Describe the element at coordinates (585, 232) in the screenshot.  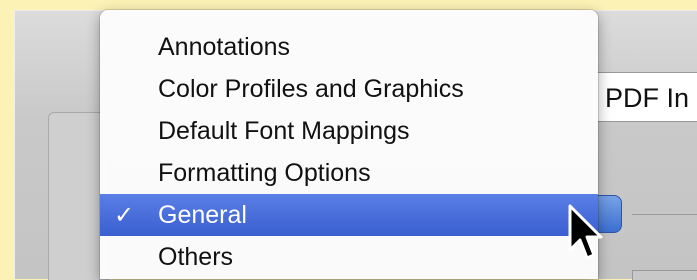
I see `arrow-cursor-icon` at that location.